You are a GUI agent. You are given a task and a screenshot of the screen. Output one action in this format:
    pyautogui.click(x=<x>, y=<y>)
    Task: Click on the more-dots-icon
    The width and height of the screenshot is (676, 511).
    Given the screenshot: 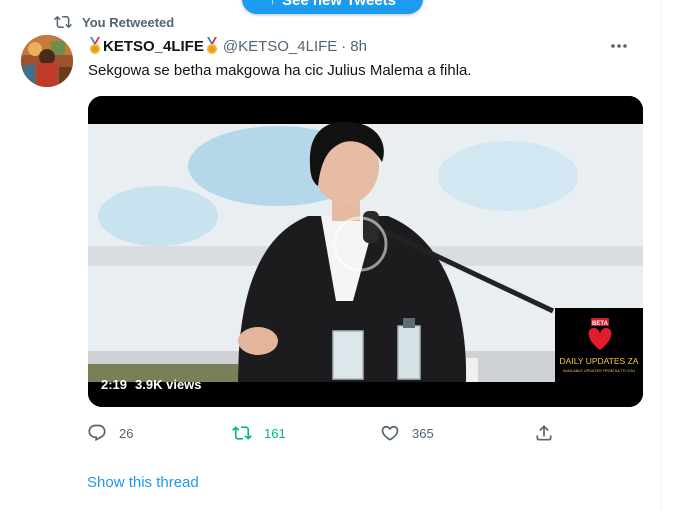 What is the action you would take?
    pyautogui.click(x=619, y=46)
    